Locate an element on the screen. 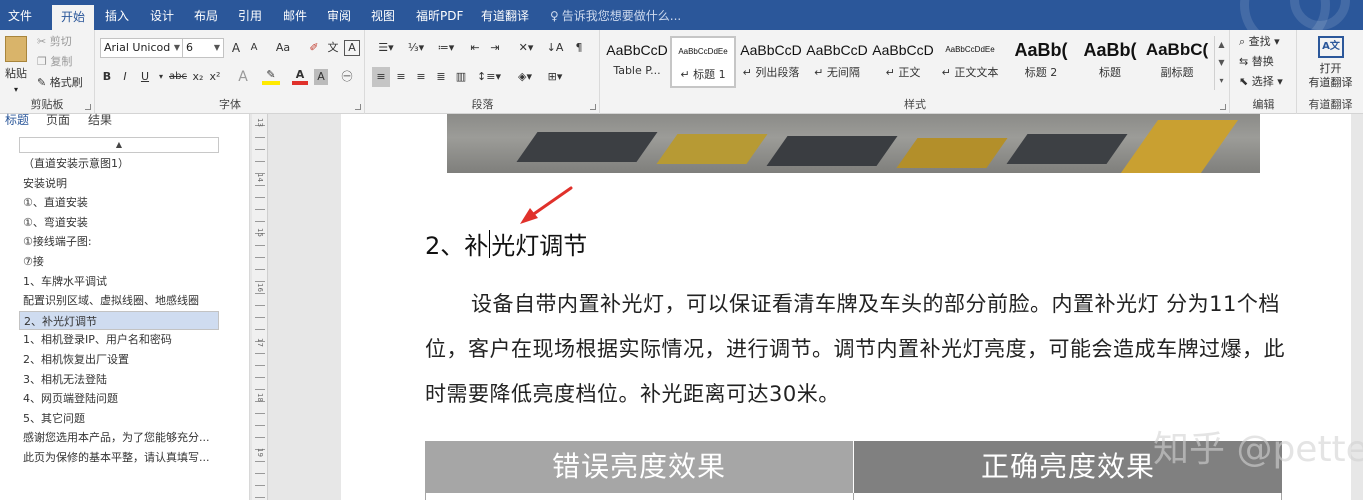 The image size is (1363, 500). justify-icon: ≣ is located at coordinates (441, 77).